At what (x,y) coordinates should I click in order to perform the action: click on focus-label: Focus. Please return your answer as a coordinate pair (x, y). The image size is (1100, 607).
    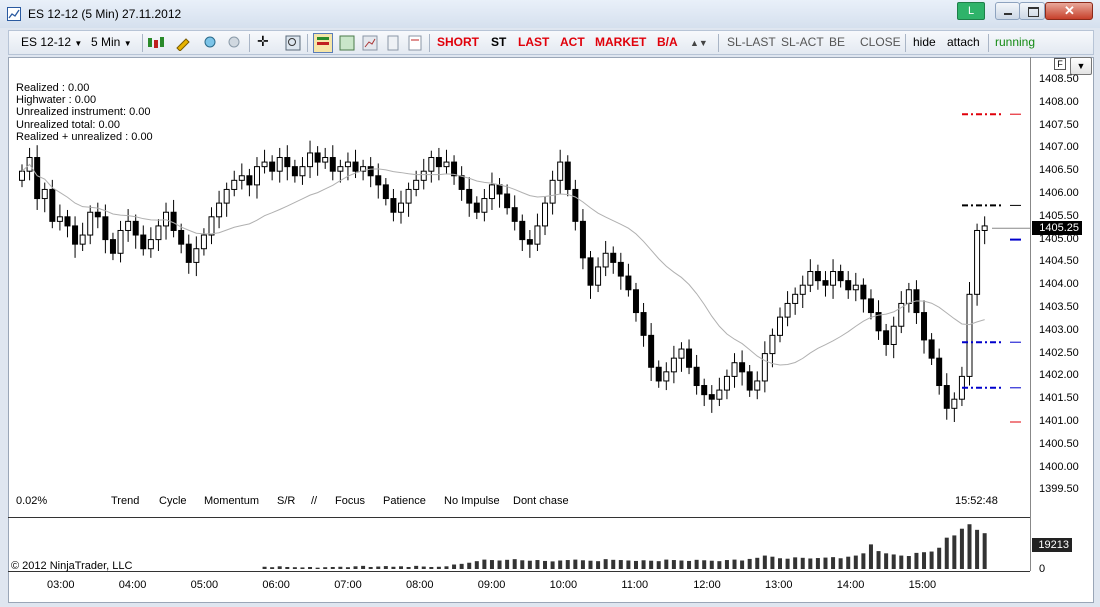
    Looking at the image, I should click on (350, 501).